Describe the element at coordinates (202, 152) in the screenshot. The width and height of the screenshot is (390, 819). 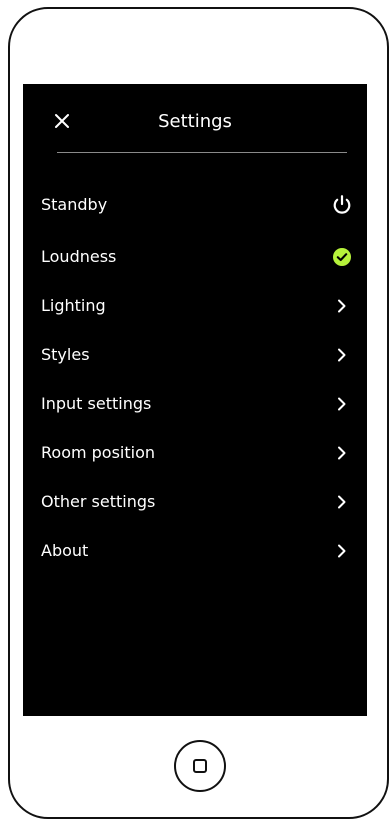
I see `header-divider` at that location.